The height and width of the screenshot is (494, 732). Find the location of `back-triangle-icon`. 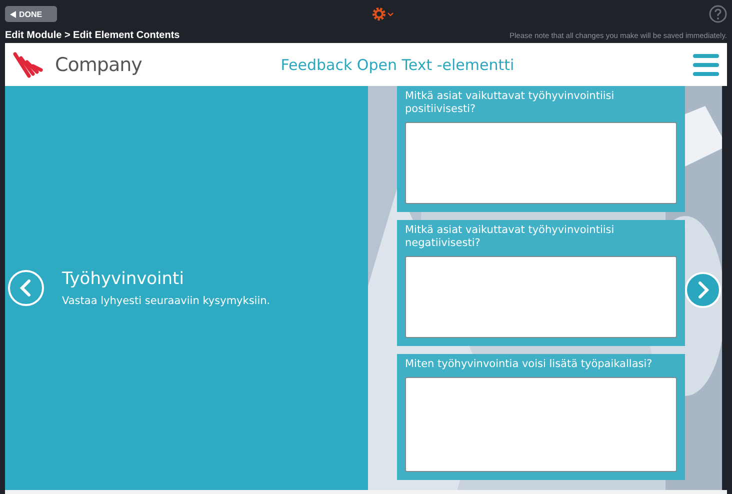

back-triangle-icon is located at coordinates (13, 14).